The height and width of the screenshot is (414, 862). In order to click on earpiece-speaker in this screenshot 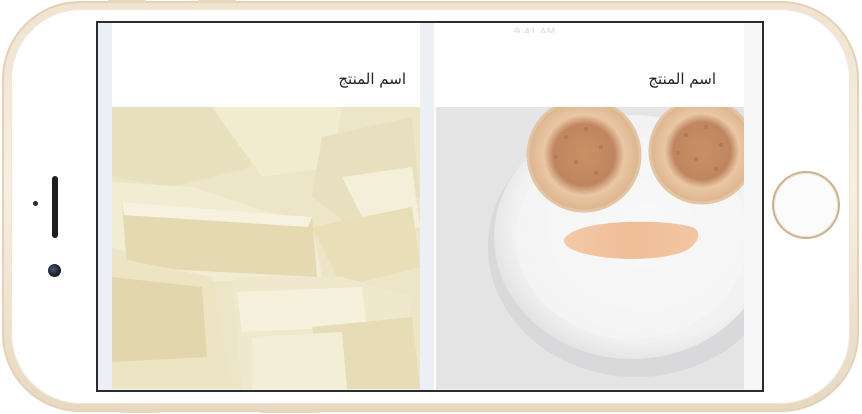, I will do `click(55, 207)`.